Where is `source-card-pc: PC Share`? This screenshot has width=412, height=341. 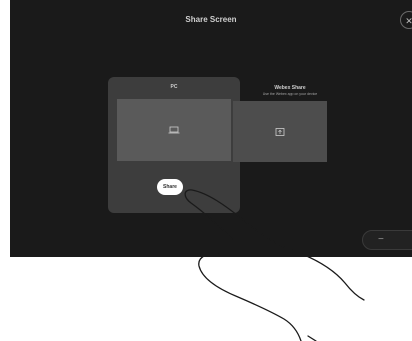 source-card-pc: PC Share is located at coordinates (174, 145).